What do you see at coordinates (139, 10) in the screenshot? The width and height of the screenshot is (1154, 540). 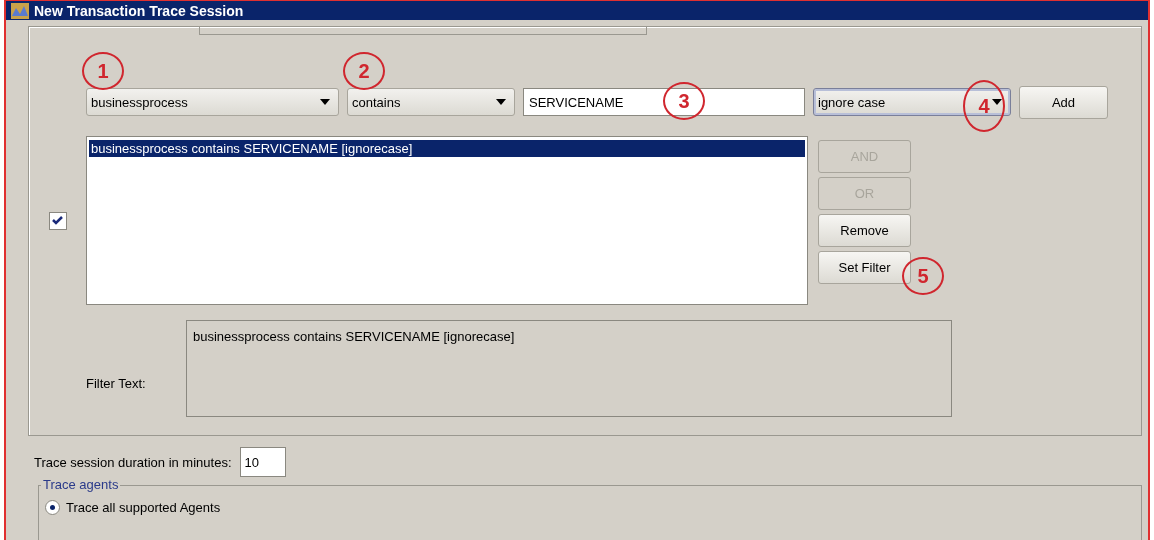 I see `window-title: New Transaction Trace Session` at bounding box center [139, 10].